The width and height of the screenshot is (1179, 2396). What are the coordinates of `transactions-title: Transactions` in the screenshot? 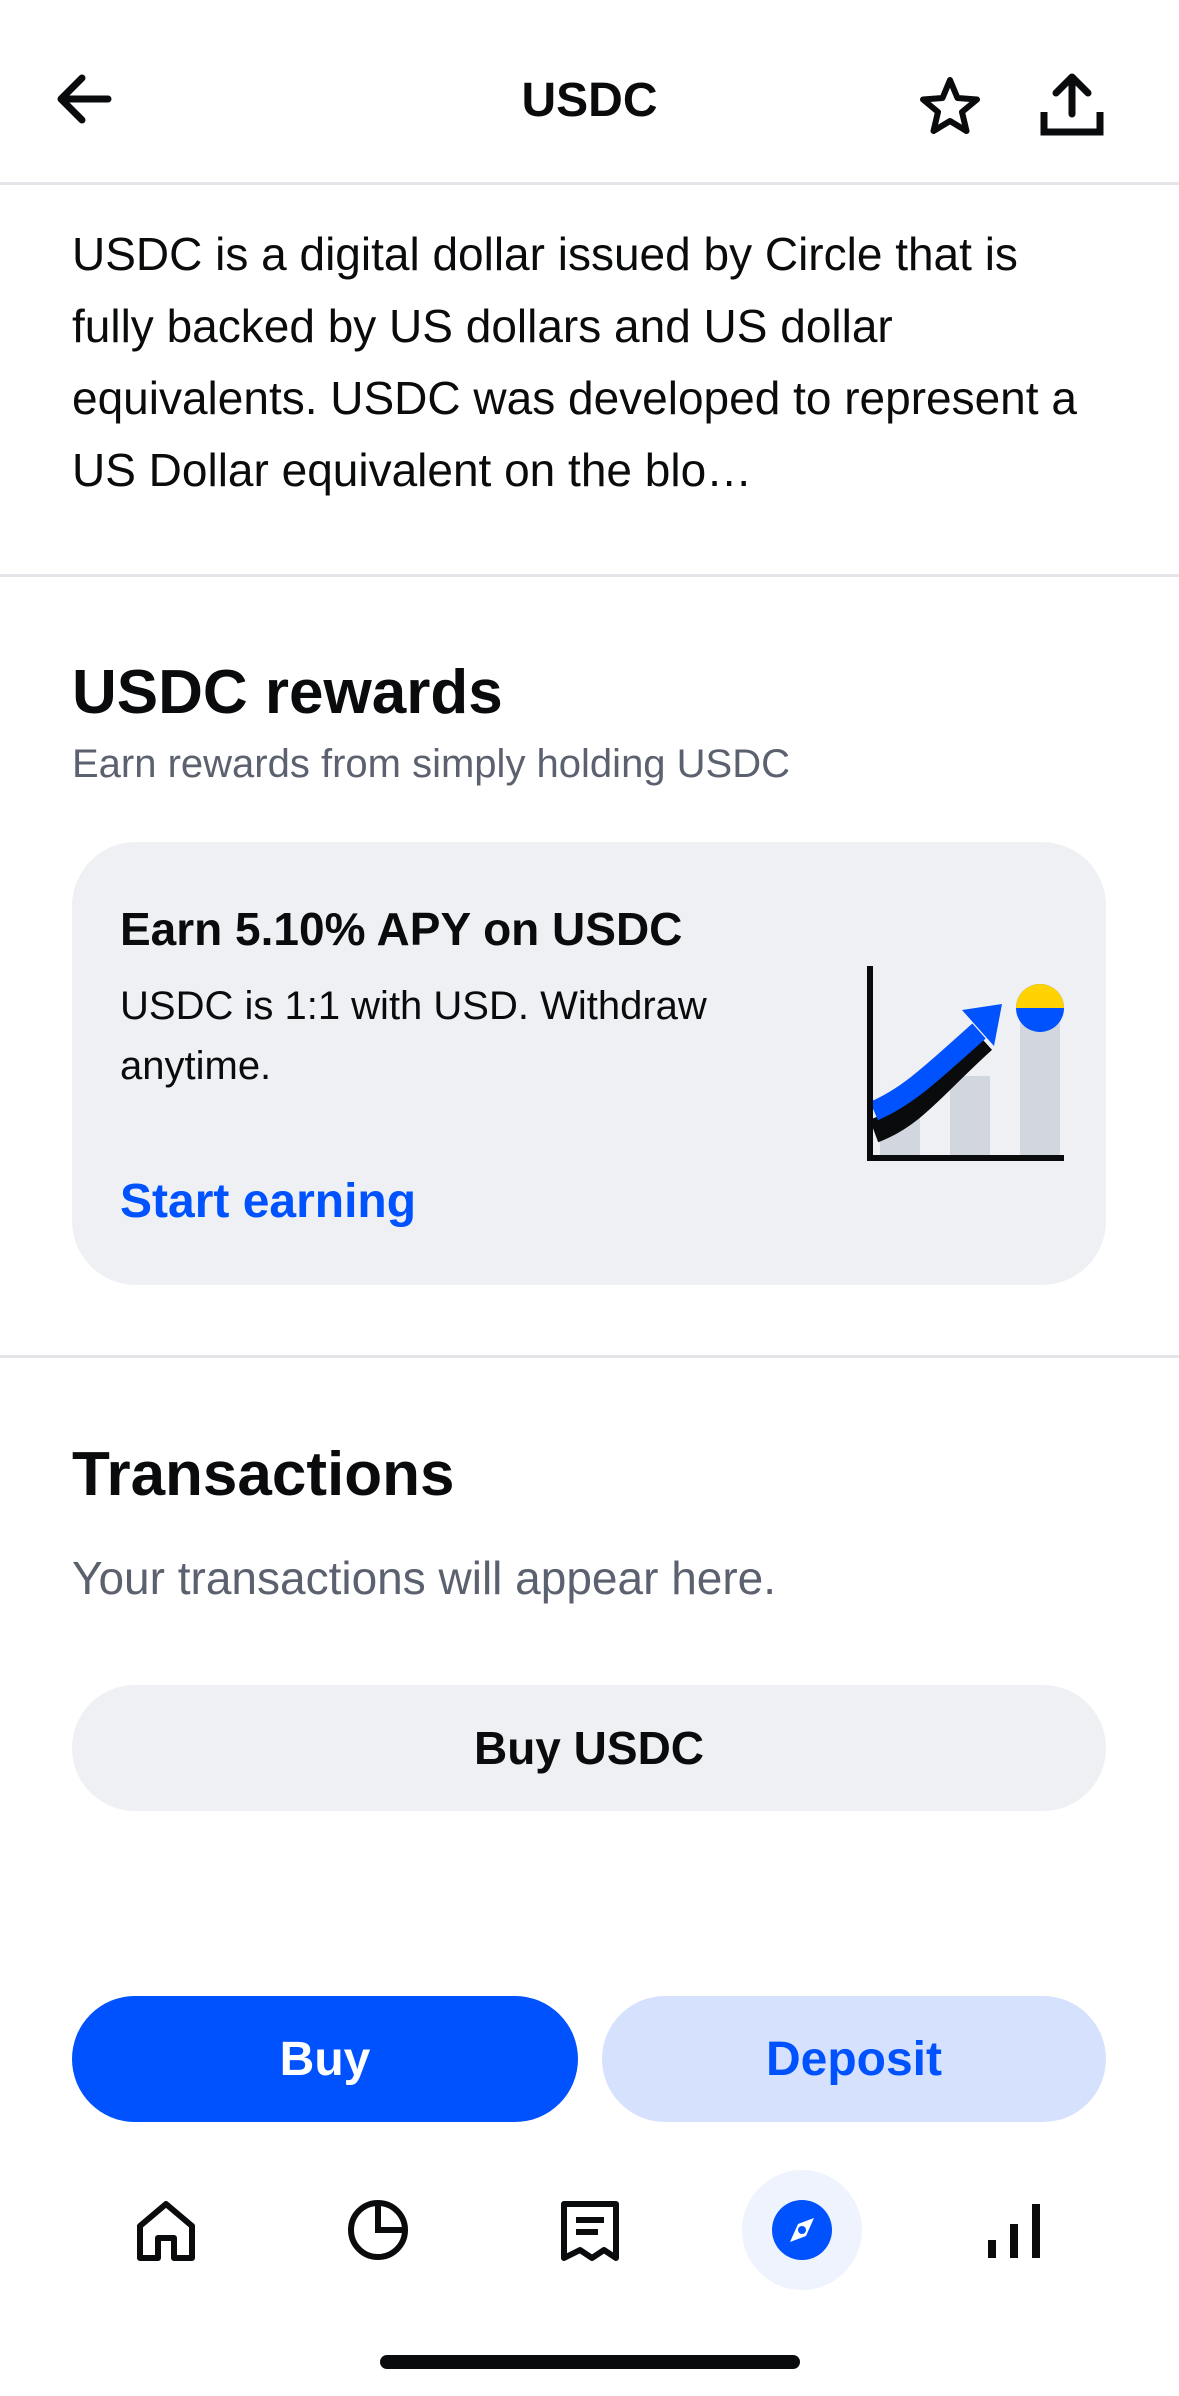 It's located at (263, 1474).